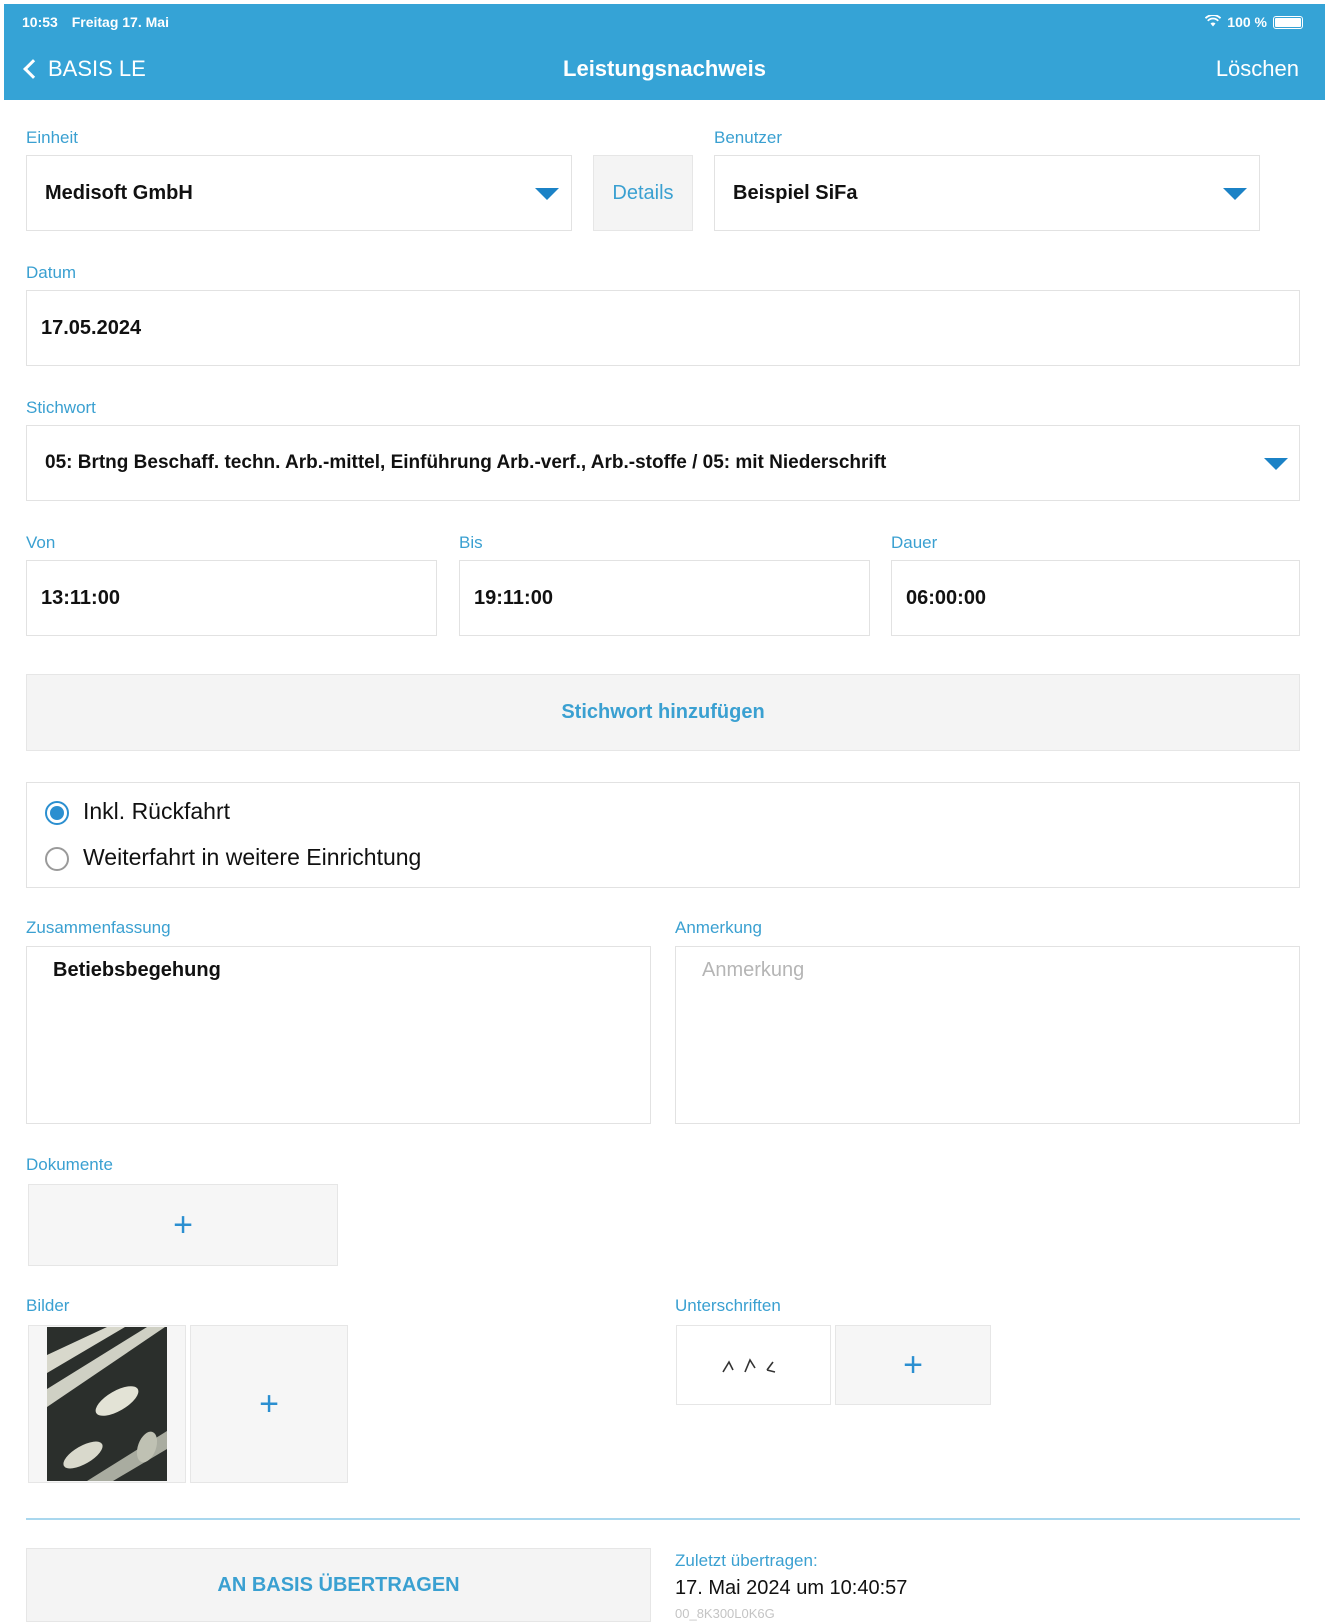  What do you see at coordinates (1257, 69) in the screenshot?
I see `delete-button: Löschen` at bounding box center [1257, 69].